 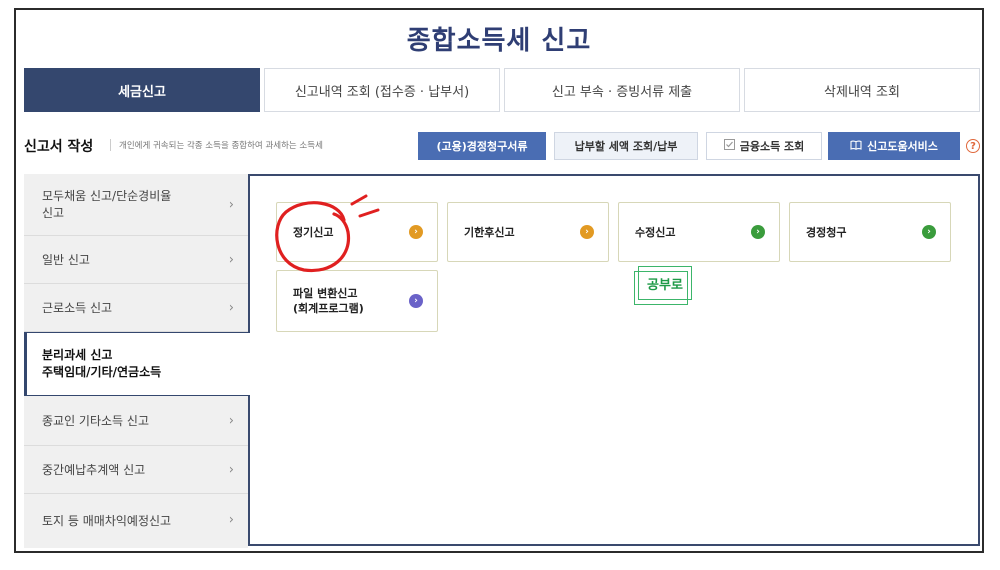 I want to click on sidebar-item-label: 토지 등 매매차익예정신고, so click(x=107, y=520).